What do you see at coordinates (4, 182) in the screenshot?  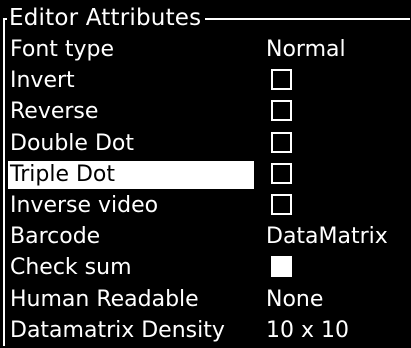 I see `panel-border-left` at bounding box center [4, 182].